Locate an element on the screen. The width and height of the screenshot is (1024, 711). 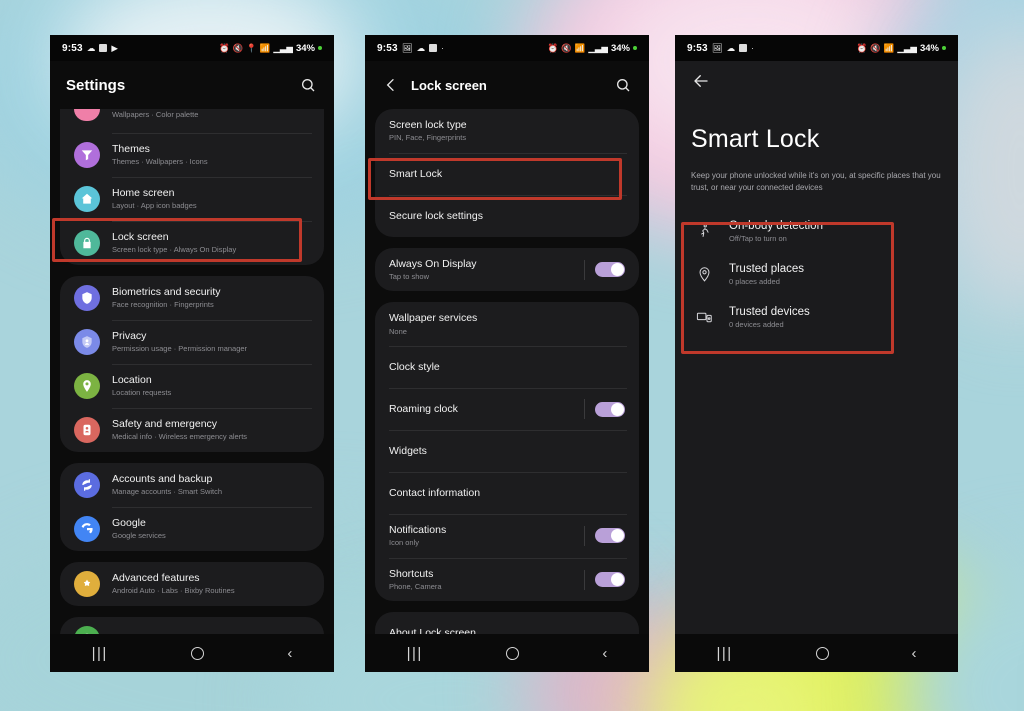
list-item-about-lock-screen: About Lock screen is located at coordinates (507, 623).